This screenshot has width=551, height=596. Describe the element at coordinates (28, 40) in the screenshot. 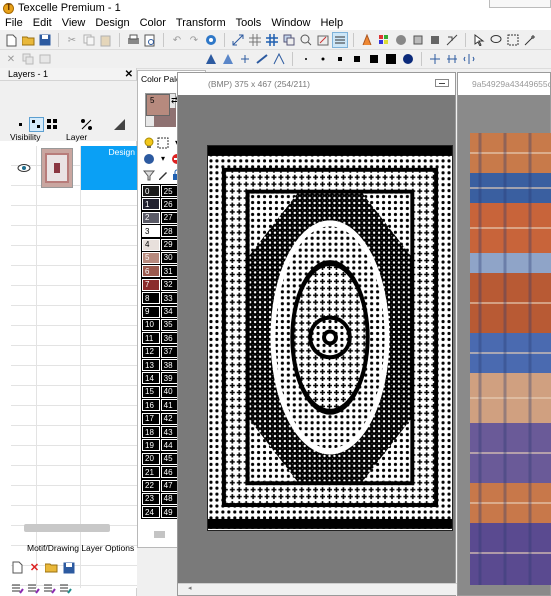

I see `open-folder-icon` at that location.